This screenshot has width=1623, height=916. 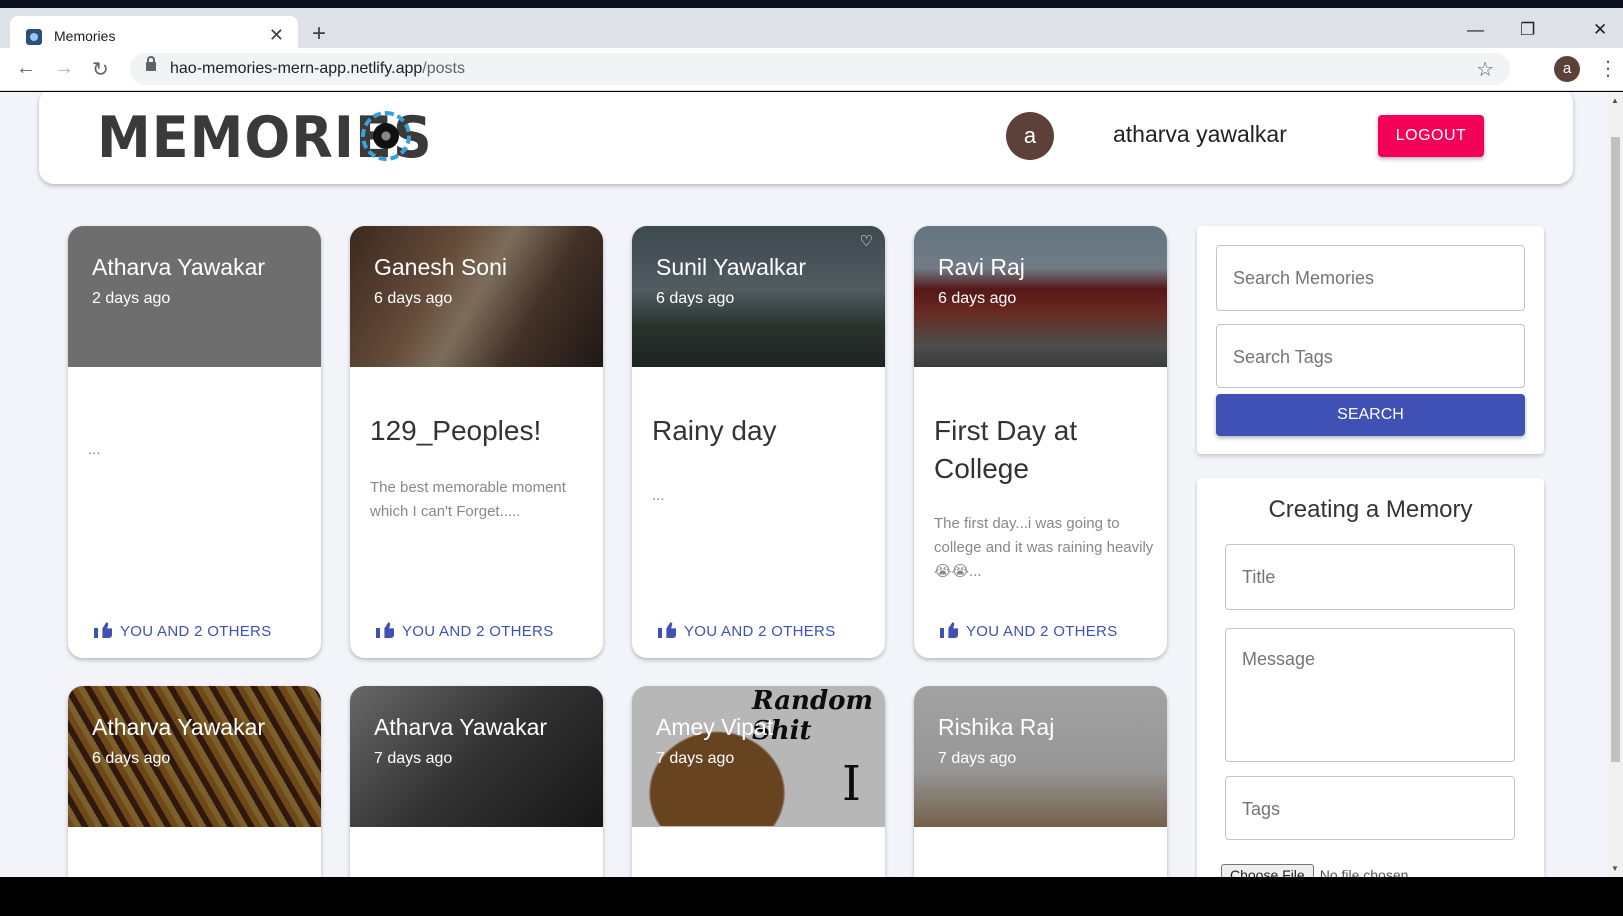 What do you see at coordinates (1615, 100) in the screenshot?
I see `scroll-up-icon: ▲` at bounding box center [1615, 100].